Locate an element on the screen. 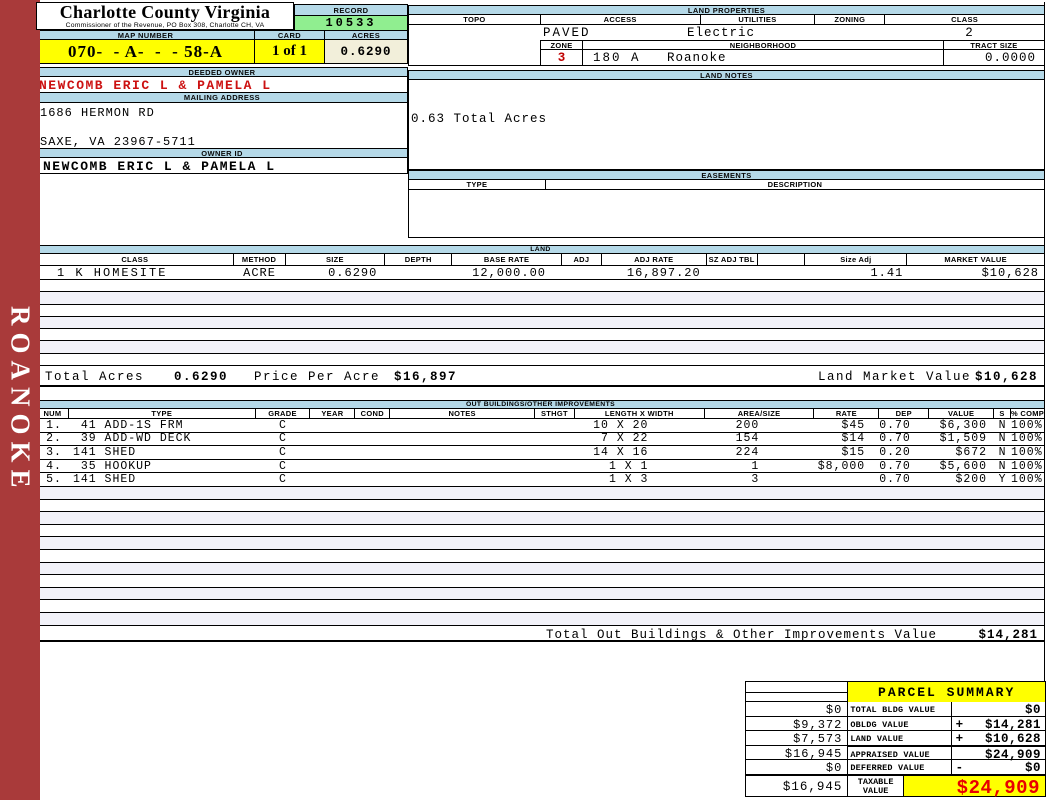 The width and height of the screenshot is (1050, 800). parcel-summary-row: $0 TOTAL BLDG VALUE $0 is located at coordinates (895, 709).